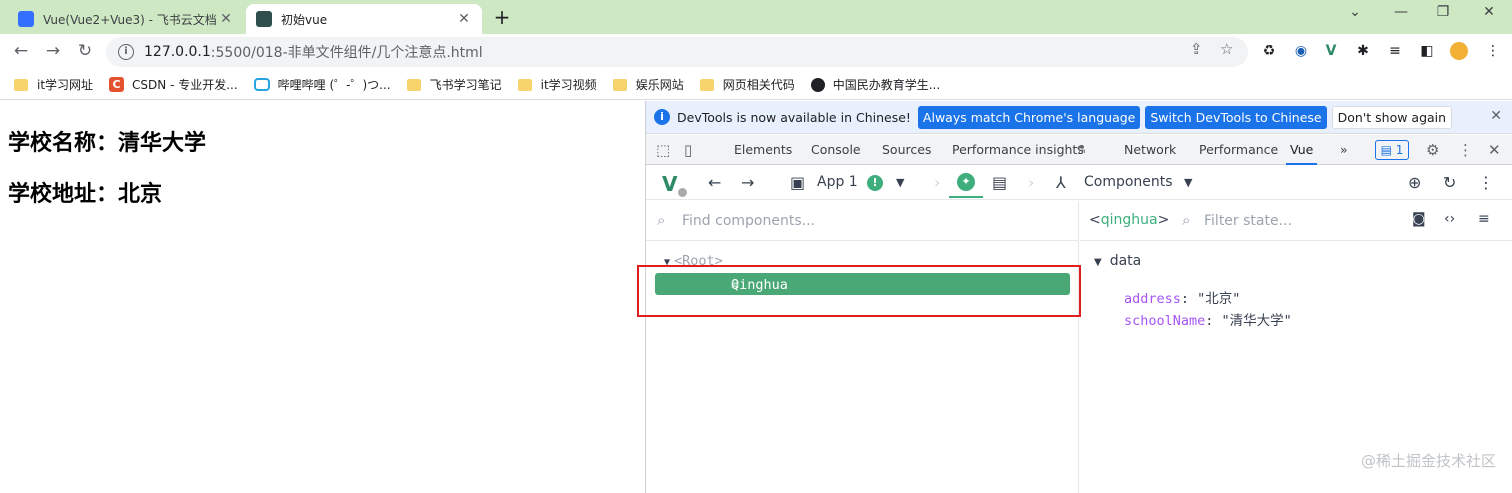 This screenshot has width=1512, height=493. I want to click on address-bar: i 127.0.0.1:5500/018-非单文件组件/几个注意点.html, so click(677, 52).